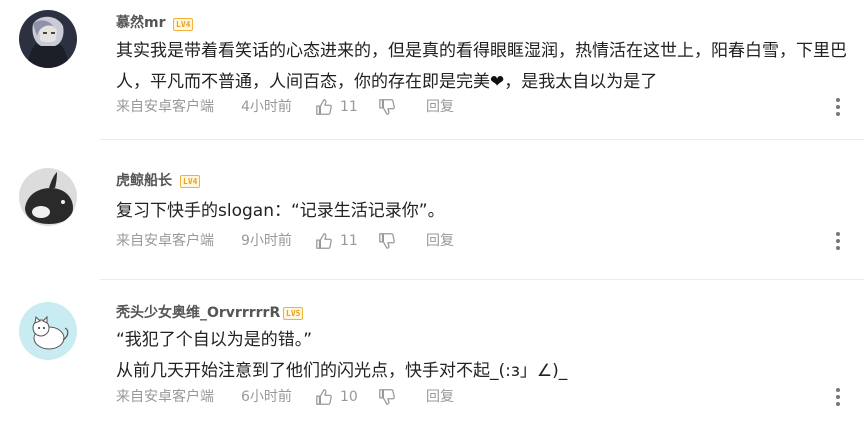 The height and width of the screenshot is (422, 864). I want to click on like-count: 10, so click(349, 397).